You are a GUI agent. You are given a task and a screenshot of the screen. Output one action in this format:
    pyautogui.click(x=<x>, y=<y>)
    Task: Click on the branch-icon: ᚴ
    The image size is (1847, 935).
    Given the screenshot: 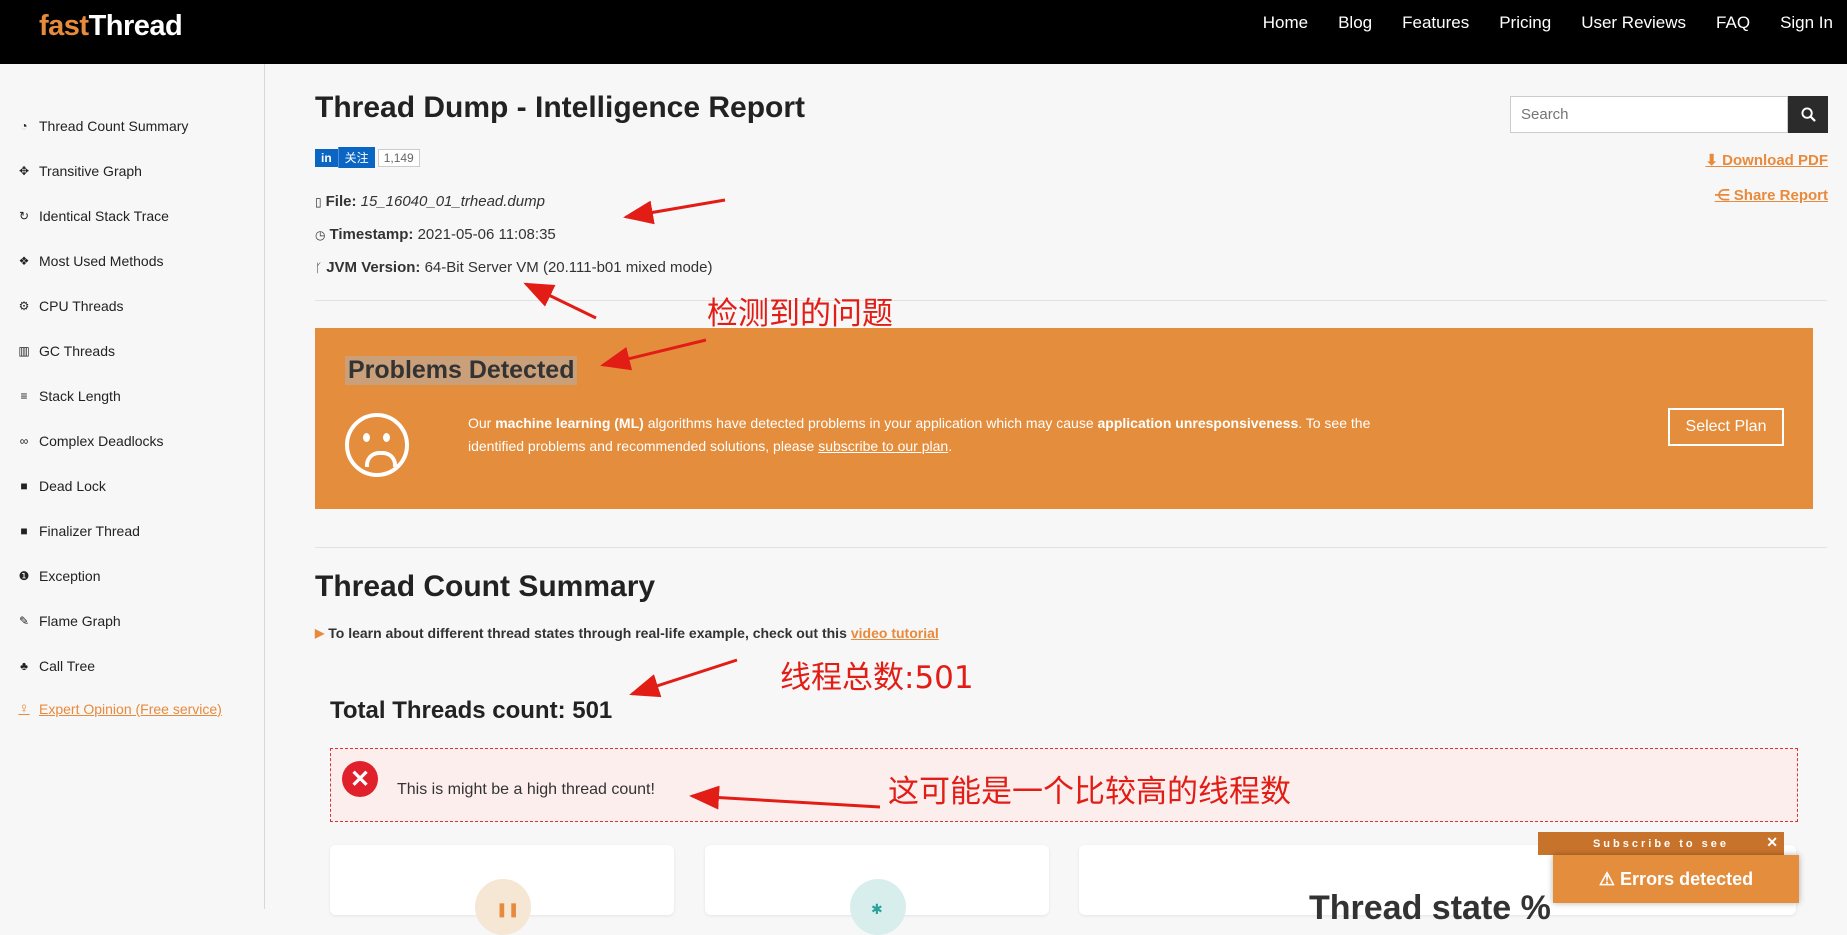 What is the action you would take?
    pyautogui.click(x=319, y=267)
    